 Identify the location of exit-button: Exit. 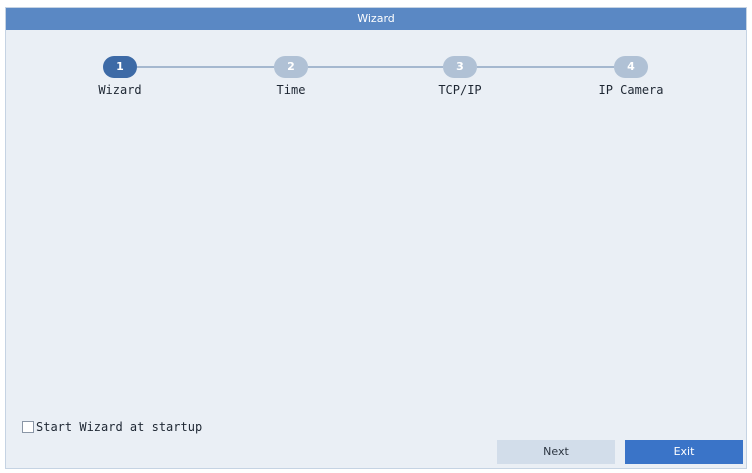
(684, 452).